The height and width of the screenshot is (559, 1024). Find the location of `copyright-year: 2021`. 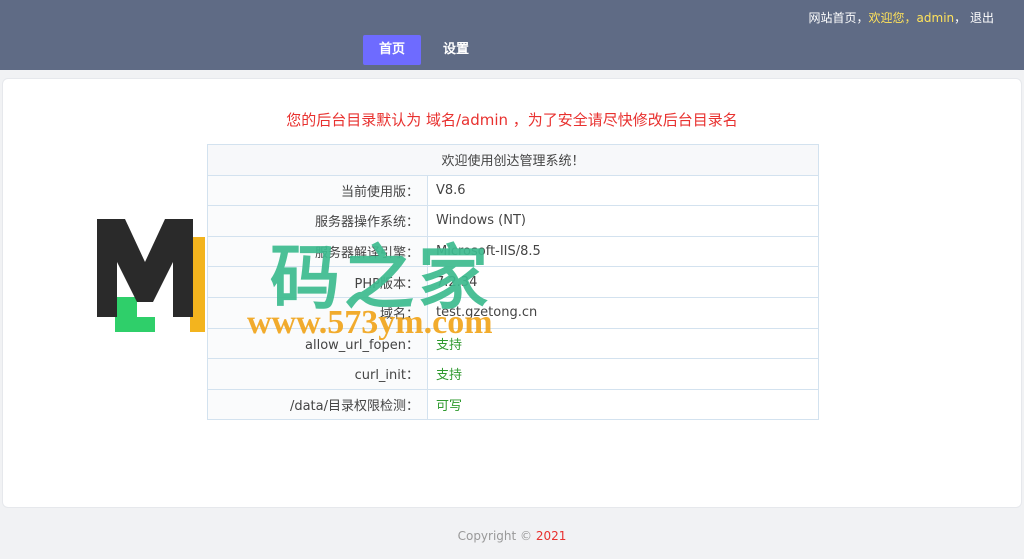

copyright-year: 2021 is located at coordinates (551, 536).